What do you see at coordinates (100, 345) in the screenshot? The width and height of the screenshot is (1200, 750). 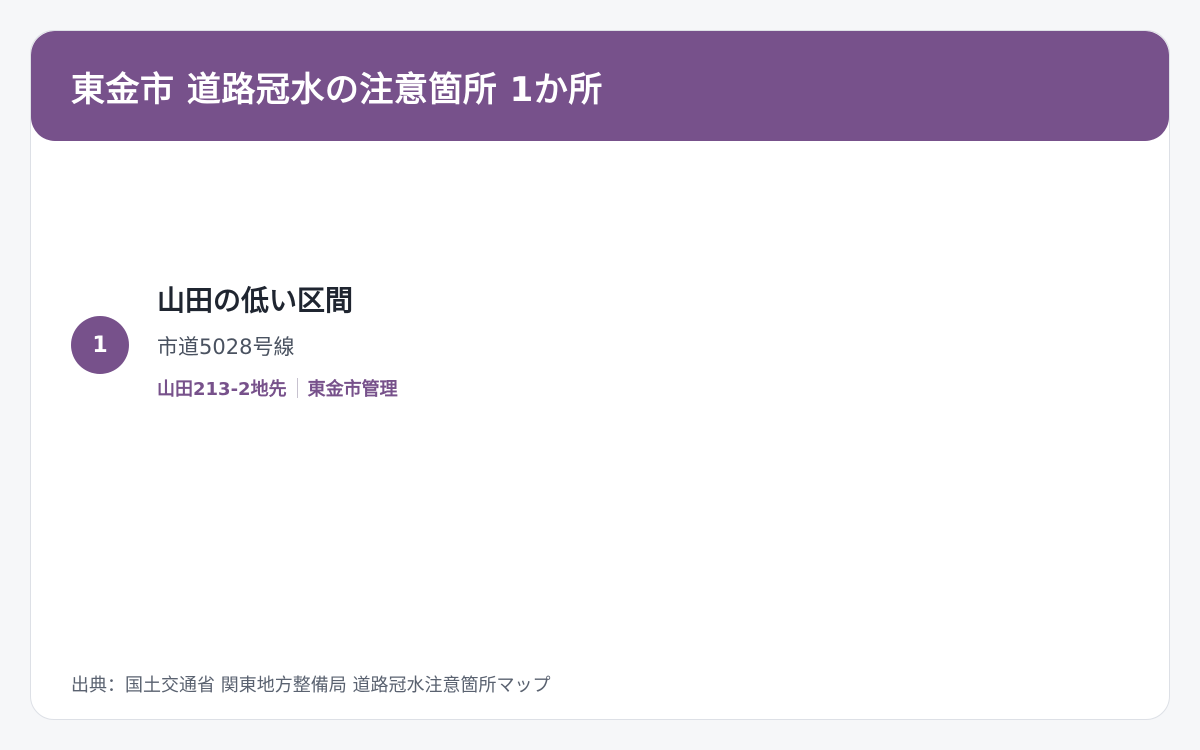 I see `item-number-badge: 1` at bounding box center [100, 345].